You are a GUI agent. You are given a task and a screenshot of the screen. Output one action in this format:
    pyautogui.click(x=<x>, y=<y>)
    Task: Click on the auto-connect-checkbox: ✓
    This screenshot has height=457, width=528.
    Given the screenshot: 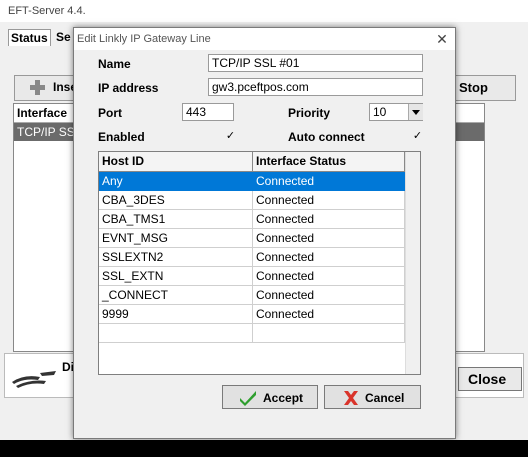 What is the action you would take?
    pyautogui.click(x=417, y=136)
    